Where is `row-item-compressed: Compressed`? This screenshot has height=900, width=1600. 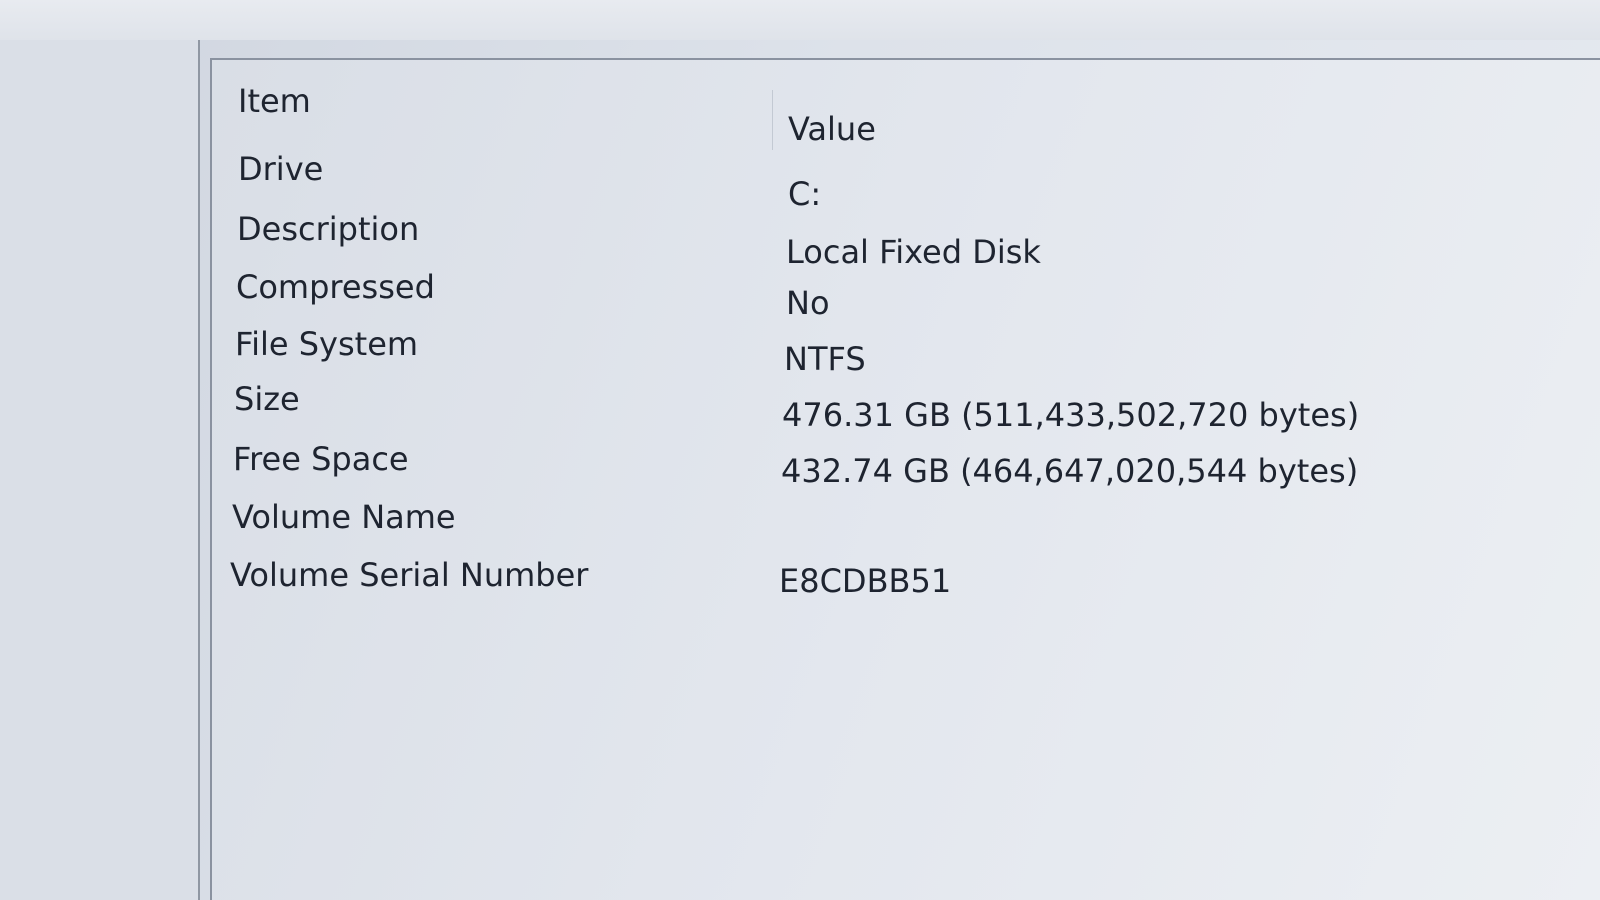 row-item-compressed: Compressed is located at coordinates (335, 287).